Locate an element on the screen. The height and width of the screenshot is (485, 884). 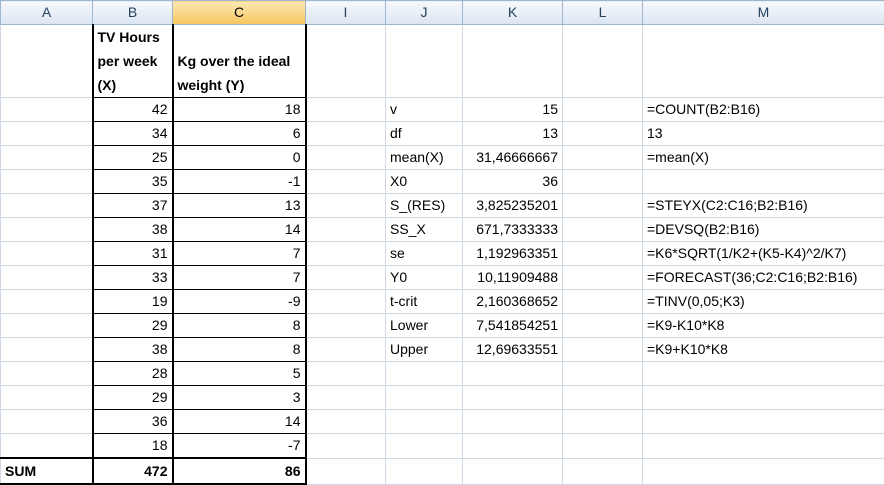
cell-k: 10,11909488 is located at coordinates (512, 277).